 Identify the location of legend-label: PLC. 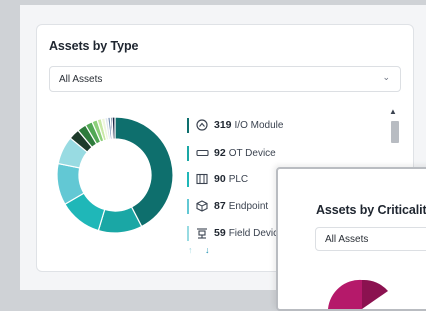
(238, 179).